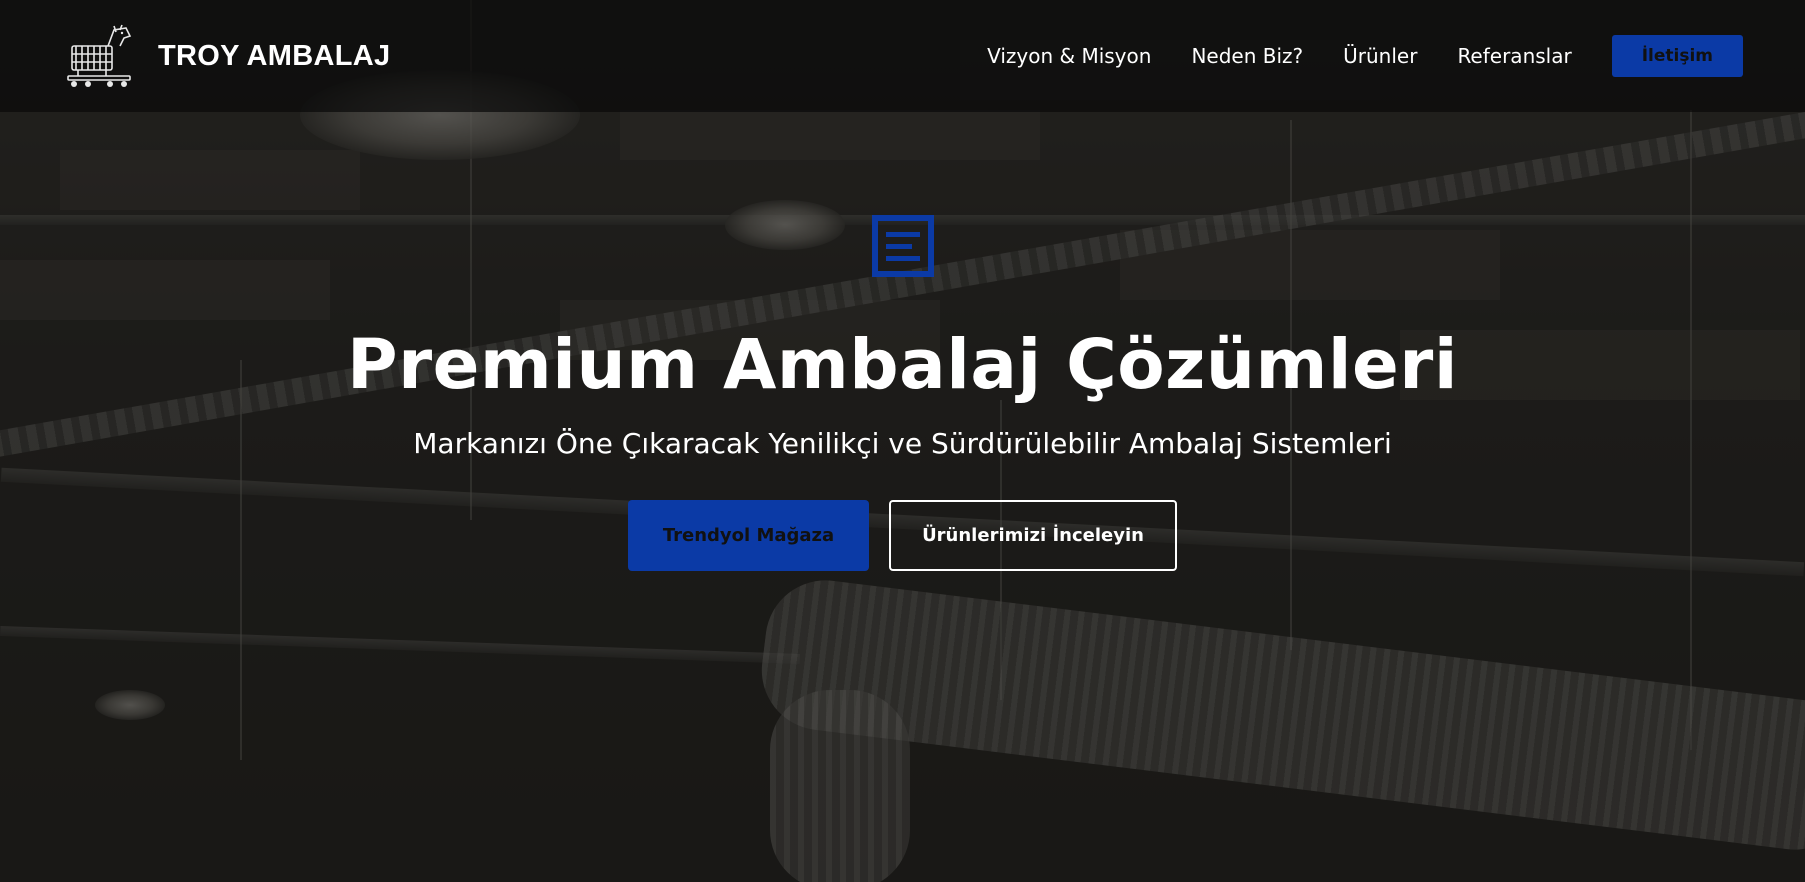 This screenshot has width=1805, height=882. I want to click on hero-title: Premium Ambalaj Çözümleri, so click(902, 365).